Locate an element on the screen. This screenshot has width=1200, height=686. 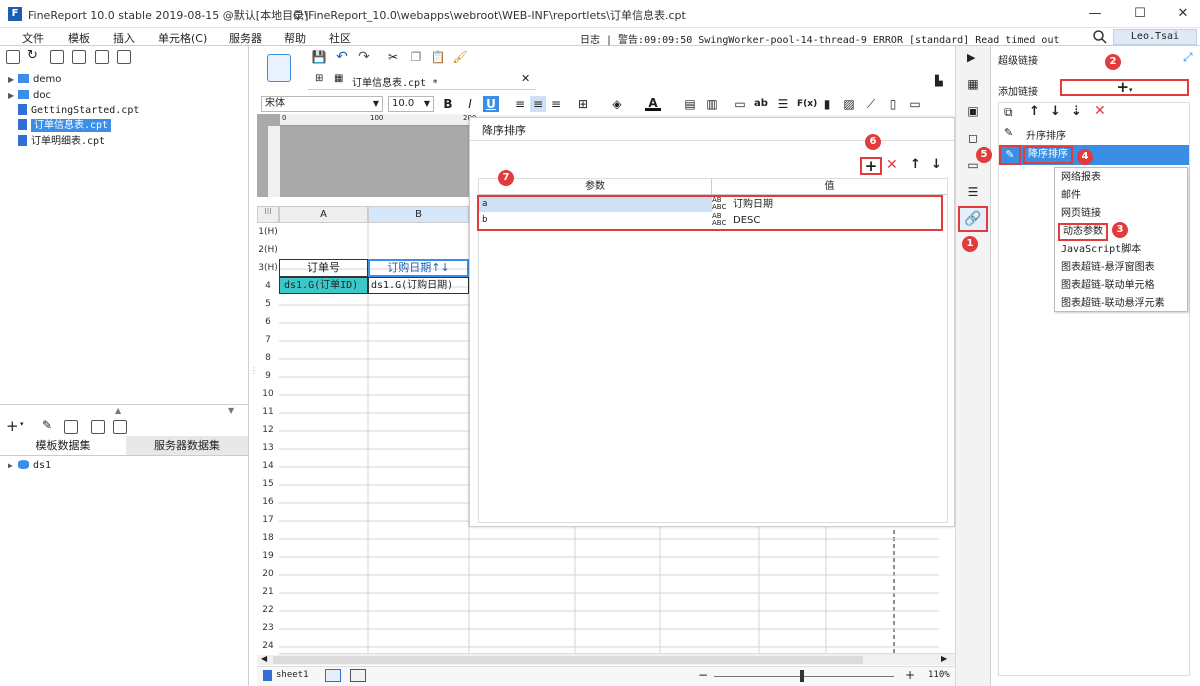
collapse-arrow-icon: ▲ is located at coordinates (118, 410).